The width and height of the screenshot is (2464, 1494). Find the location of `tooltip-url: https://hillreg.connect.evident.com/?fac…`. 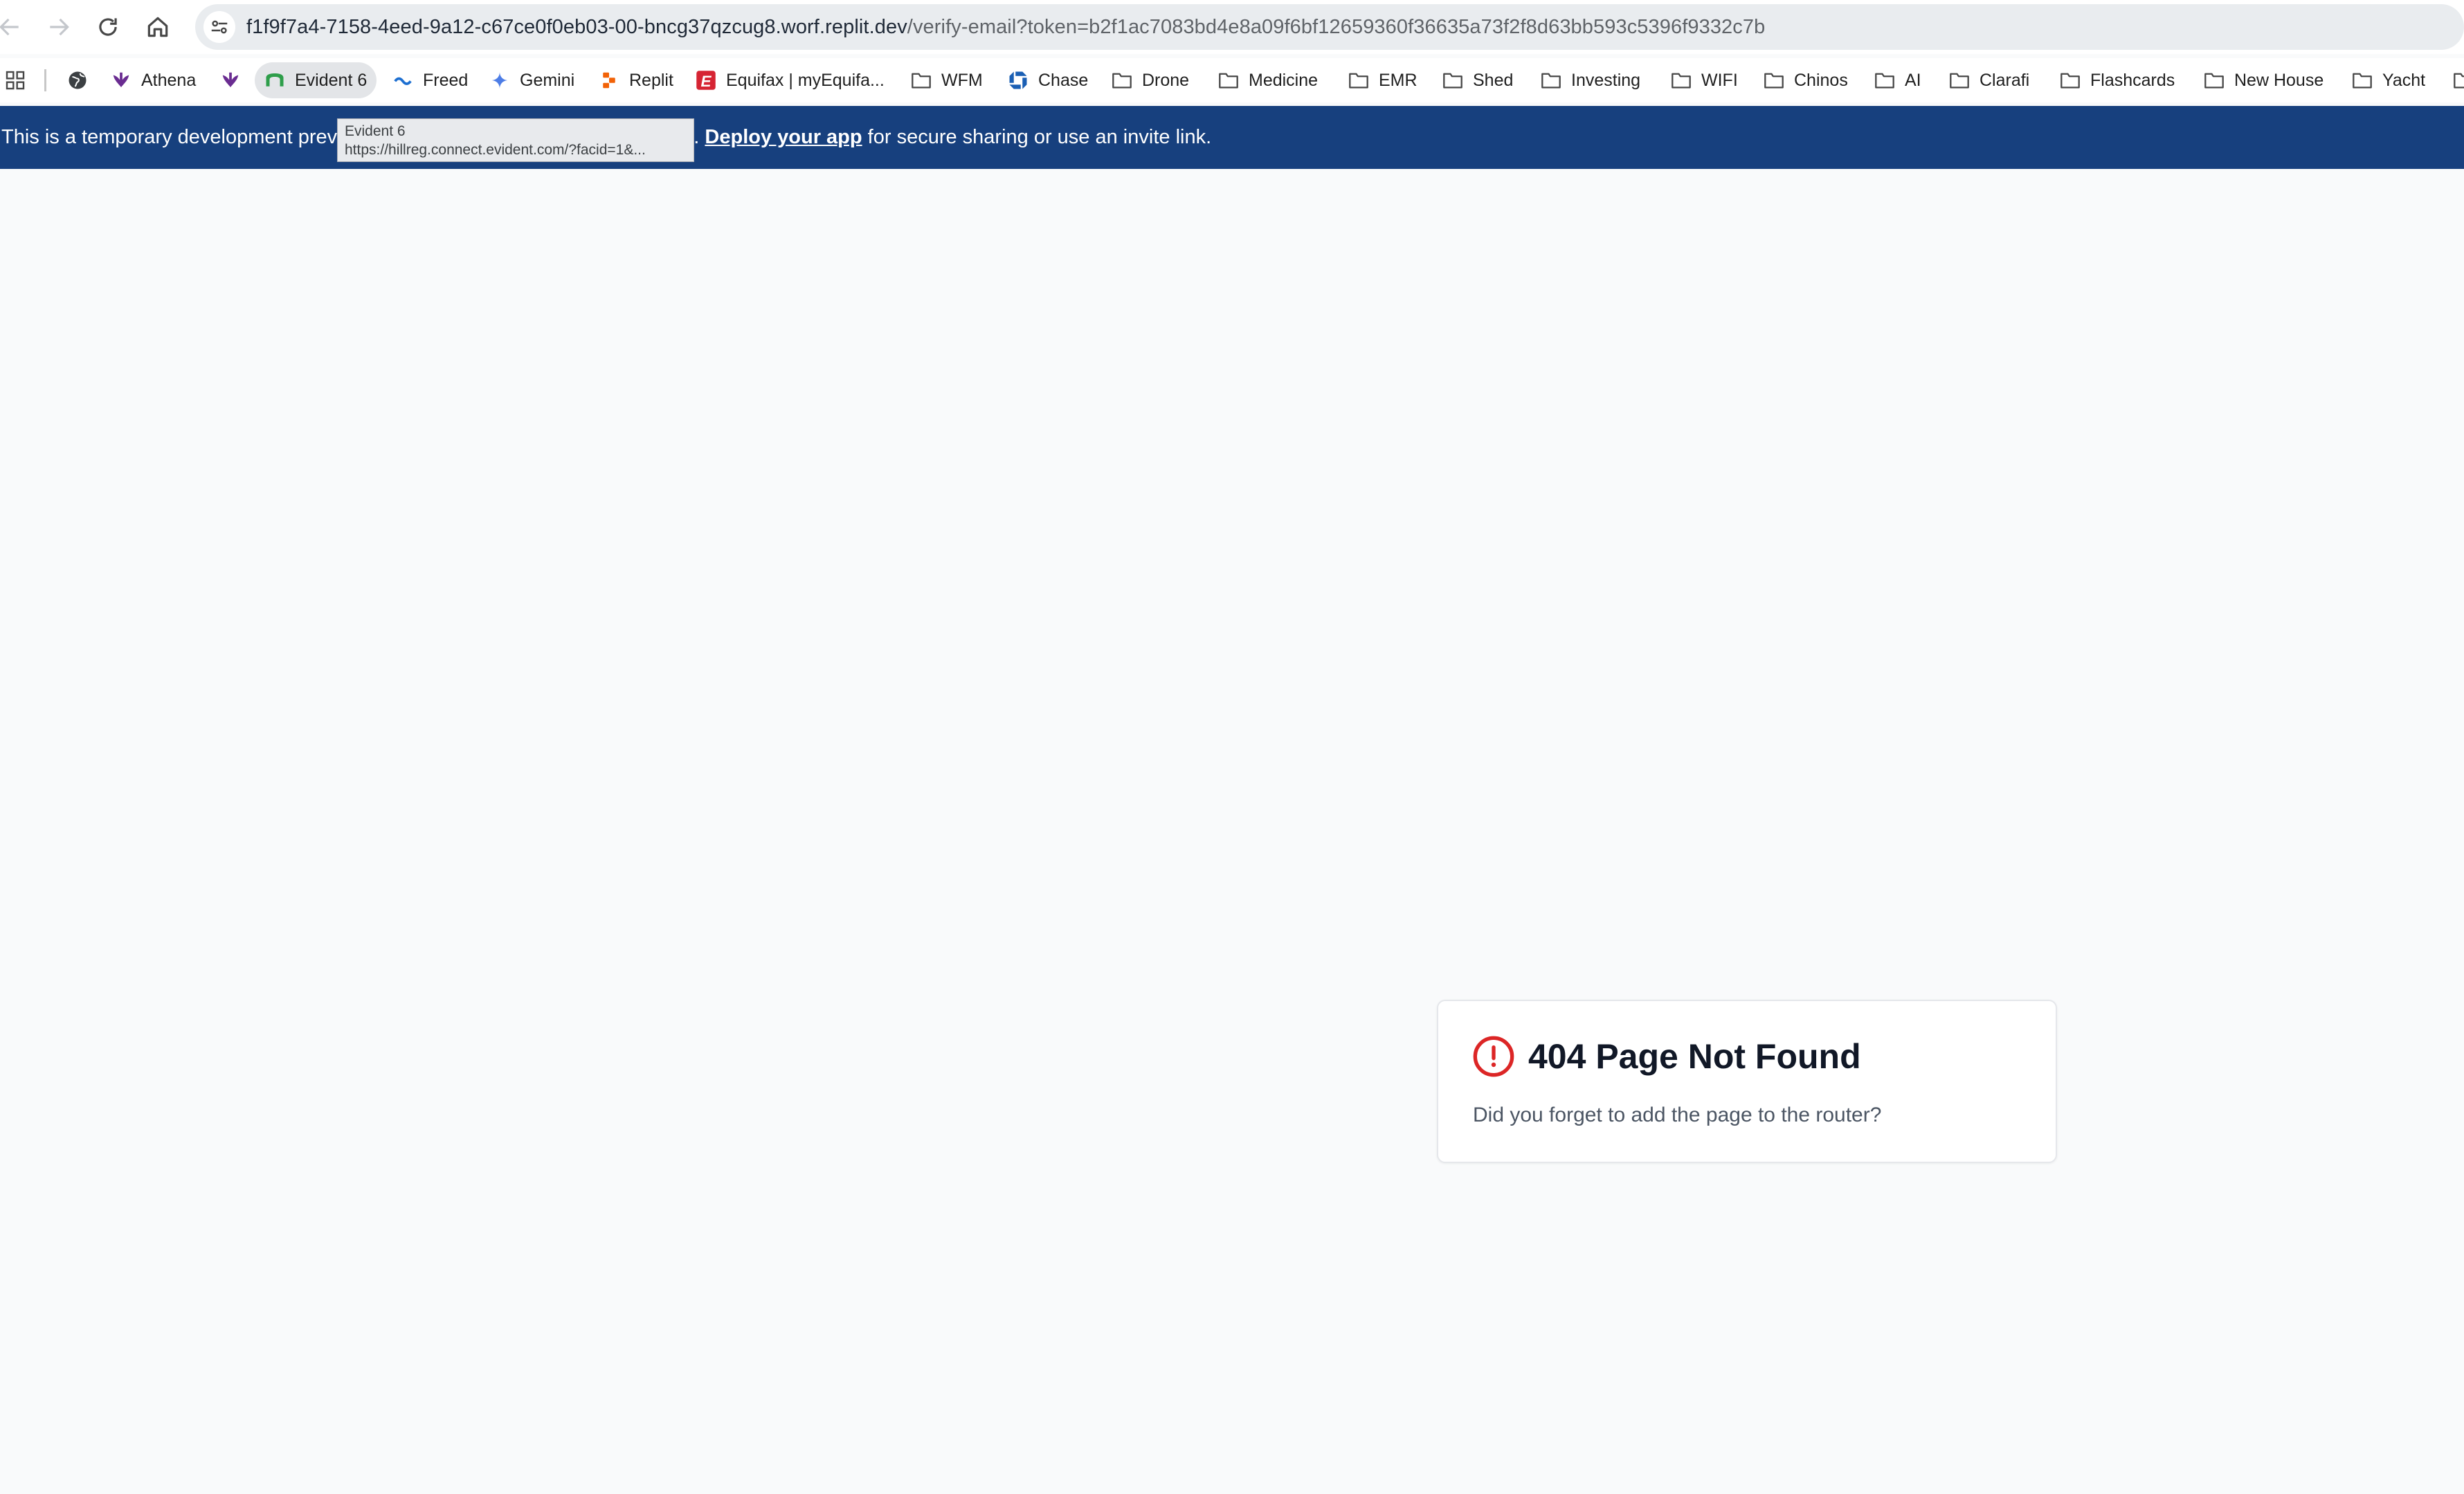

tooltip-url: https://hillreg.connect.evident.com/?fac… is located at coordinates (495, 150).